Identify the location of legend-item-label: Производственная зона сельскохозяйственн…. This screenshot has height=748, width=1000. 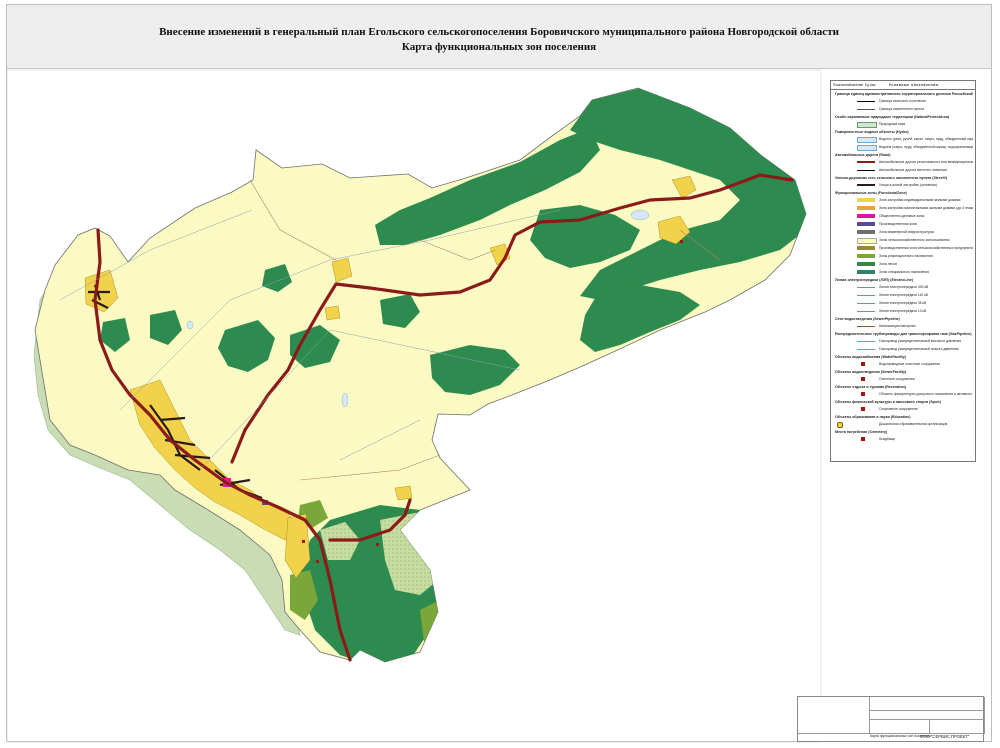
(926, 248).